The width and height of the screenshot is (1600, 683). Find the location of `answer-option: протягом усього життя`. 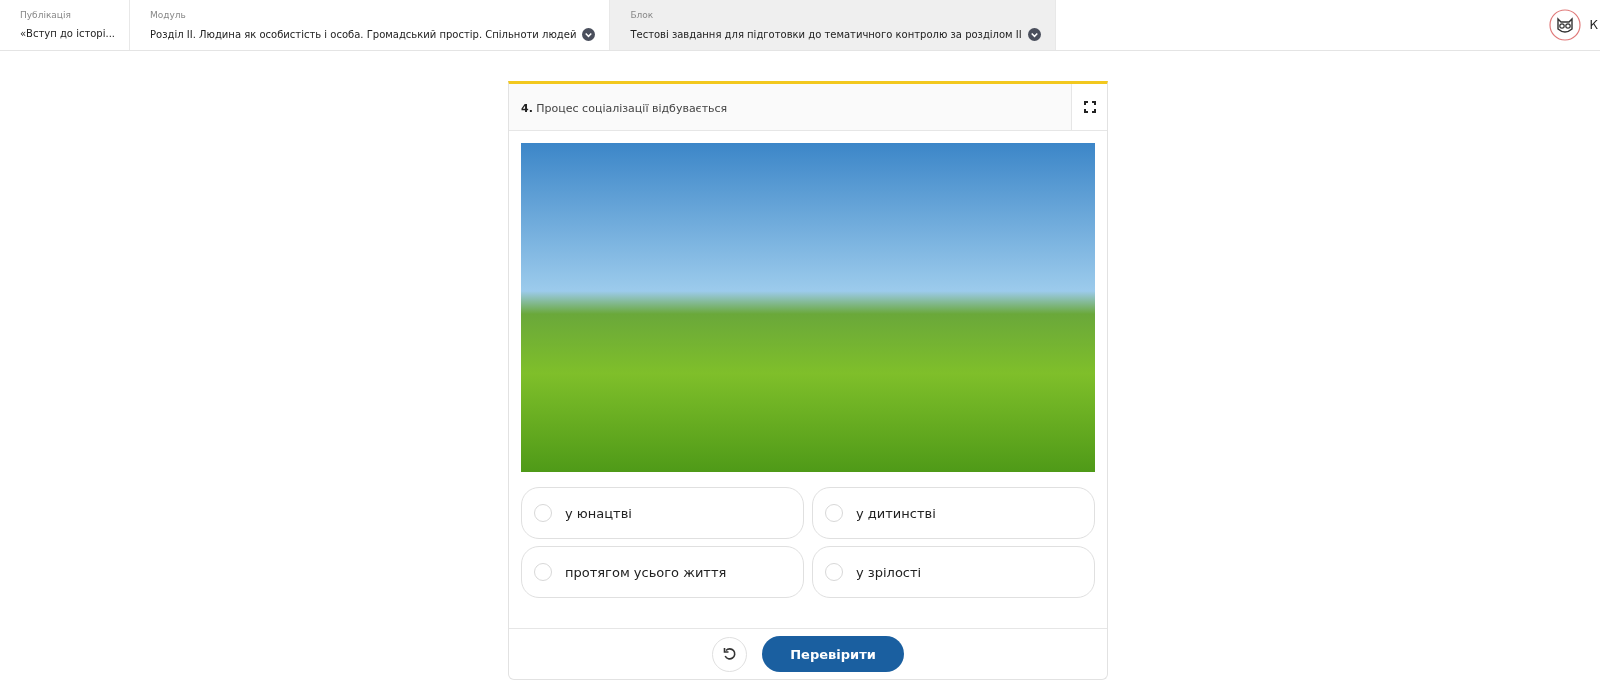

answer-option: протягом усього життя is located at coordinates (662, 572).